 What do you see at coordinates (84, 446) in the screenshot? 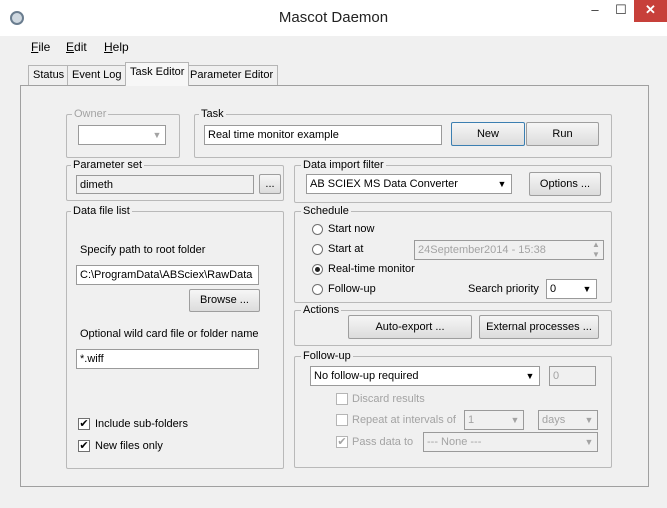
I see `new-files-only-checkbox: ✔` at bounding box center [84, 446].